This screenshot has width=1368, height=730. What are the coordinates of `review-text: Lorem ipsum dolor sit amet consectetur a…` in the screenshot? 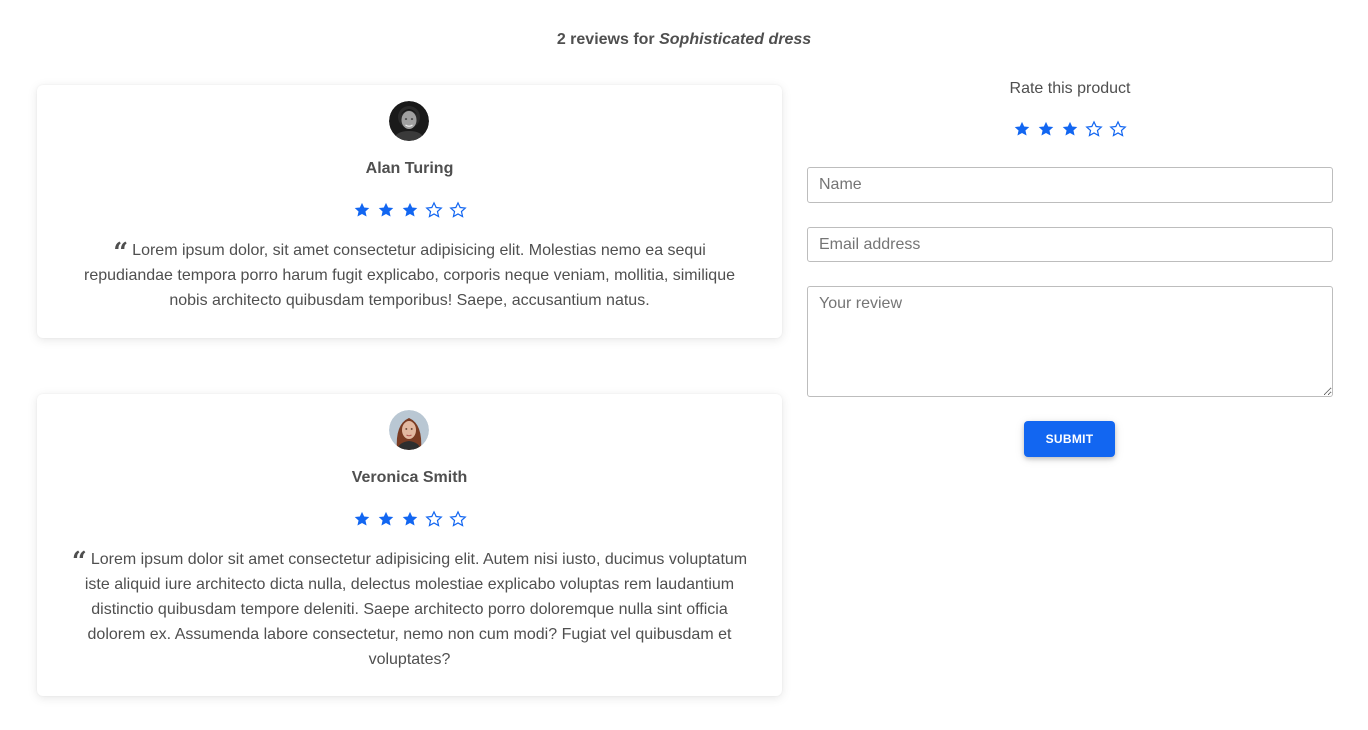 It's located at (416, 609).